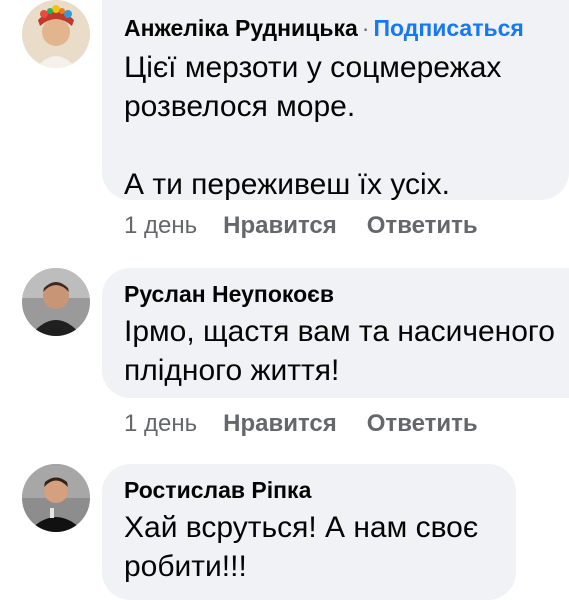 The image size is (569, 600). What do you see at coordinates (320, 490) in the screenshot?
I see `comment-header-3: Ростислав Ріпка` at bounding box center [320, 490].